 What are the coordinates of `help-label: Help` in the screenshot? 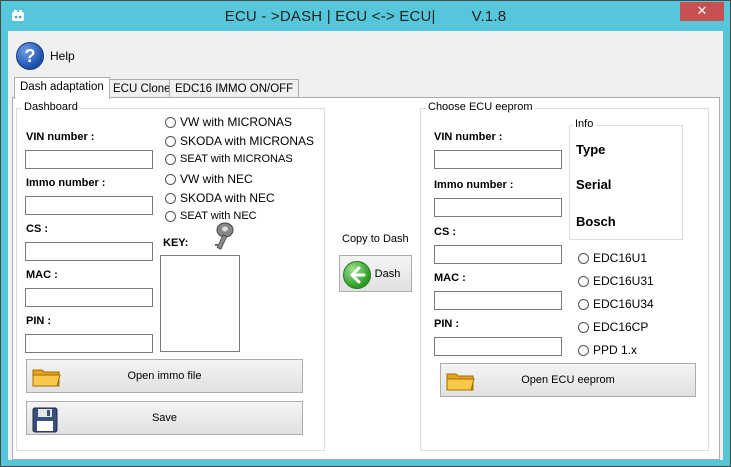 It's located at (62, 56).